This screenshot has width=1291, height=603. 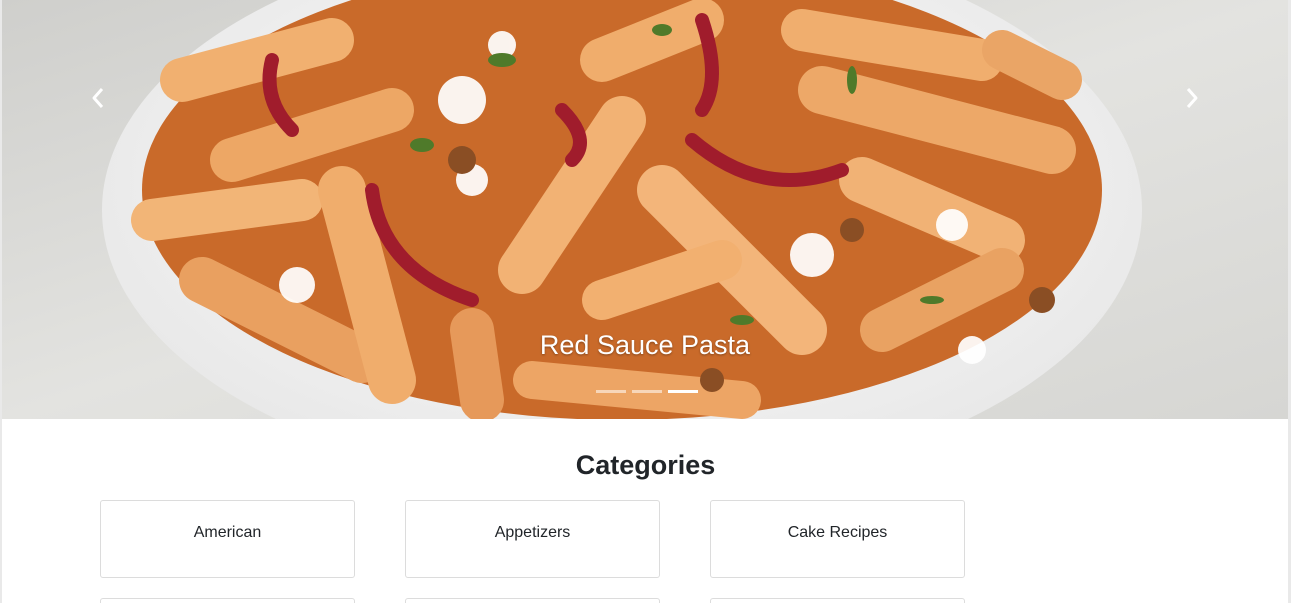 I want to click on carousel-prev-button, so click(x=98, y=98).